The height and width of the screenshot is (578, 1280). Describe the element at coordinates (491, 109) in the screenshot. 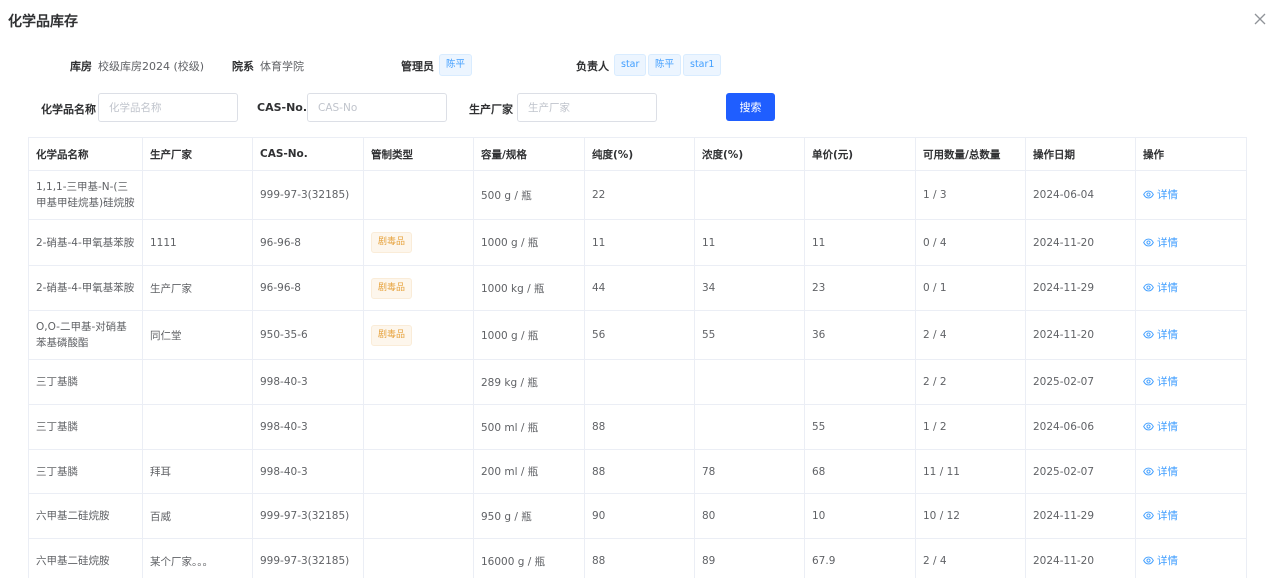

I see `maker-search-label: 生产厂家` at that location.